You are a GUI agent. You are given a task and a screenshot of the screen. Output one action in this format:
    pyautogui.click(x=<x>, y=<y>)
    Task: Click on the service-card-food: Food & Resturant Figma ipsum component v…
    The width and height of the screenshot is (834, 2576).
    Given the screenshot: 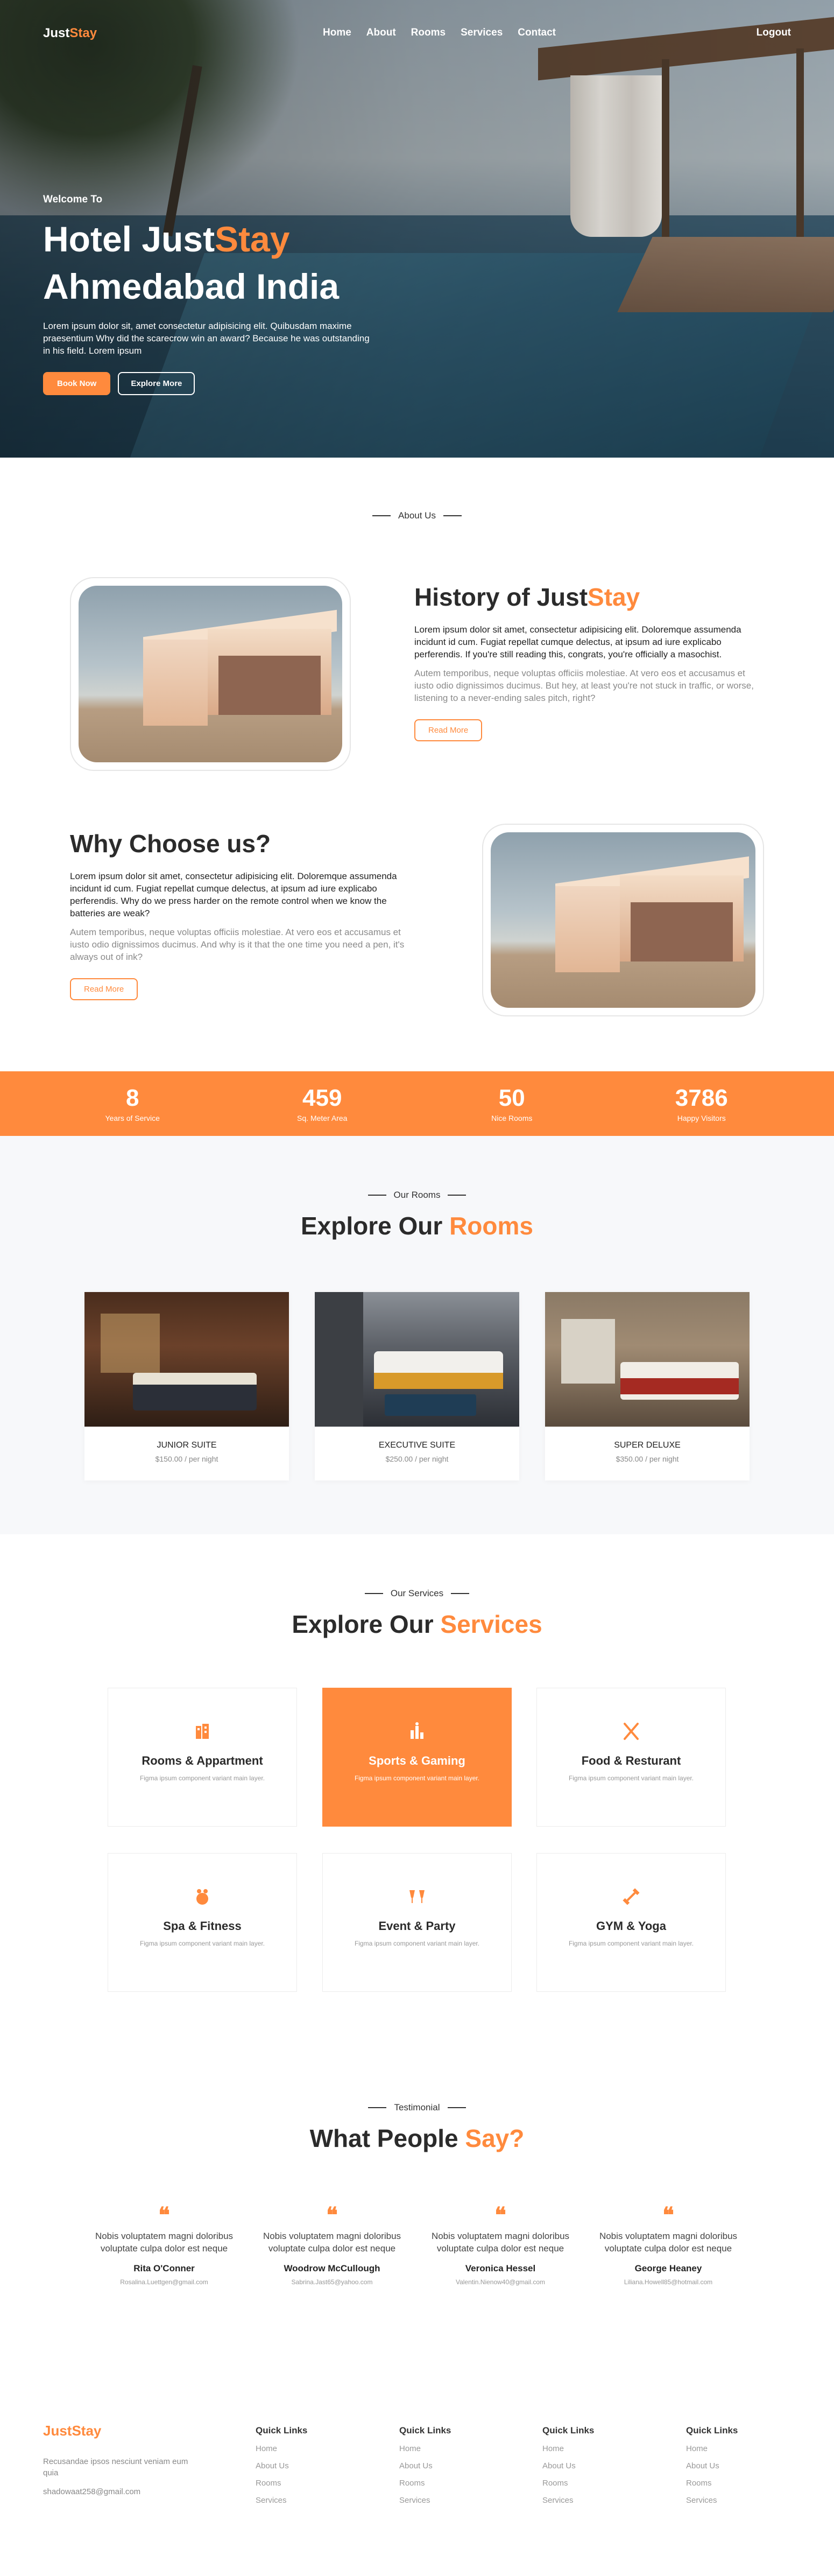 What is the action you would take?
    pyautogui.click(x=631, y=1757)
    